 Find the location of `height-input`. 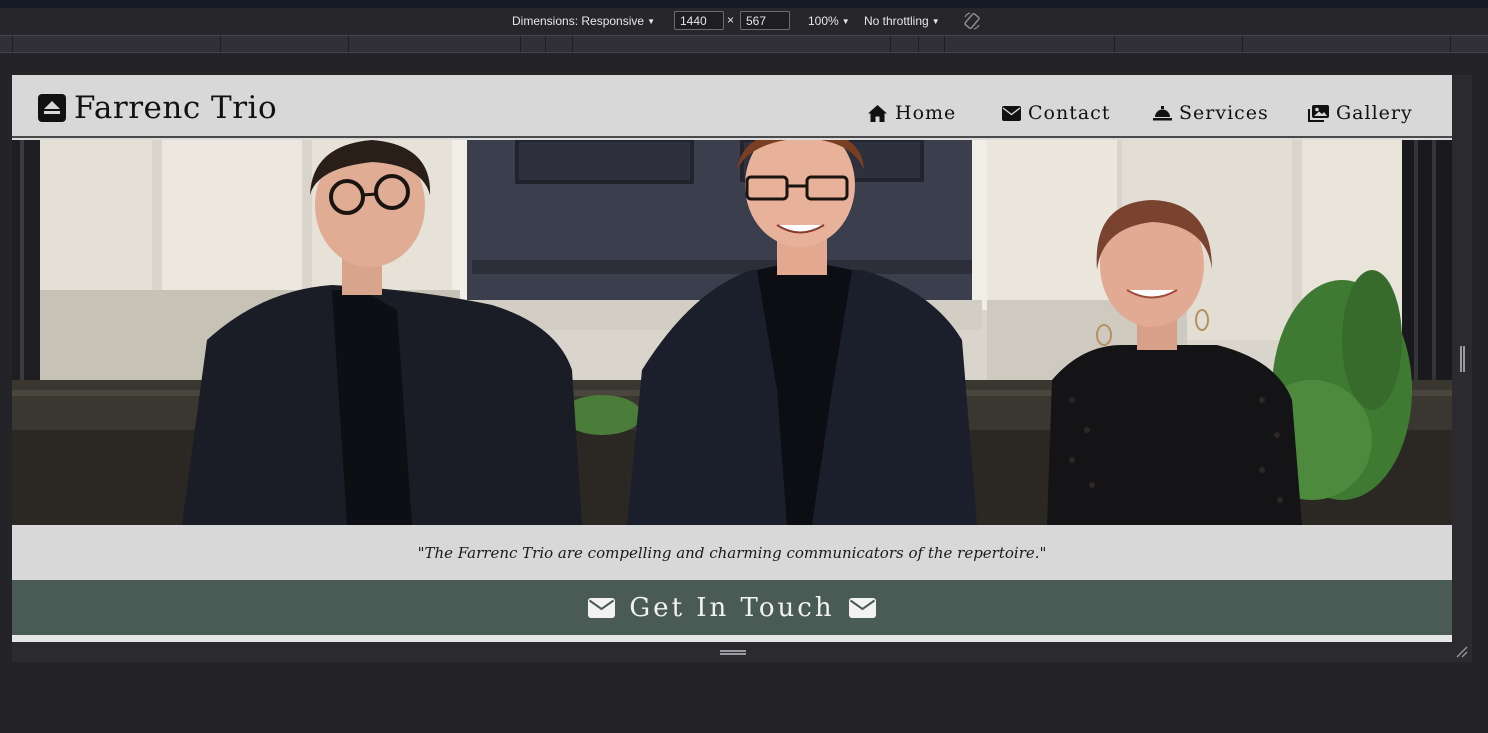

height-input is located at coordinates (765, 20).